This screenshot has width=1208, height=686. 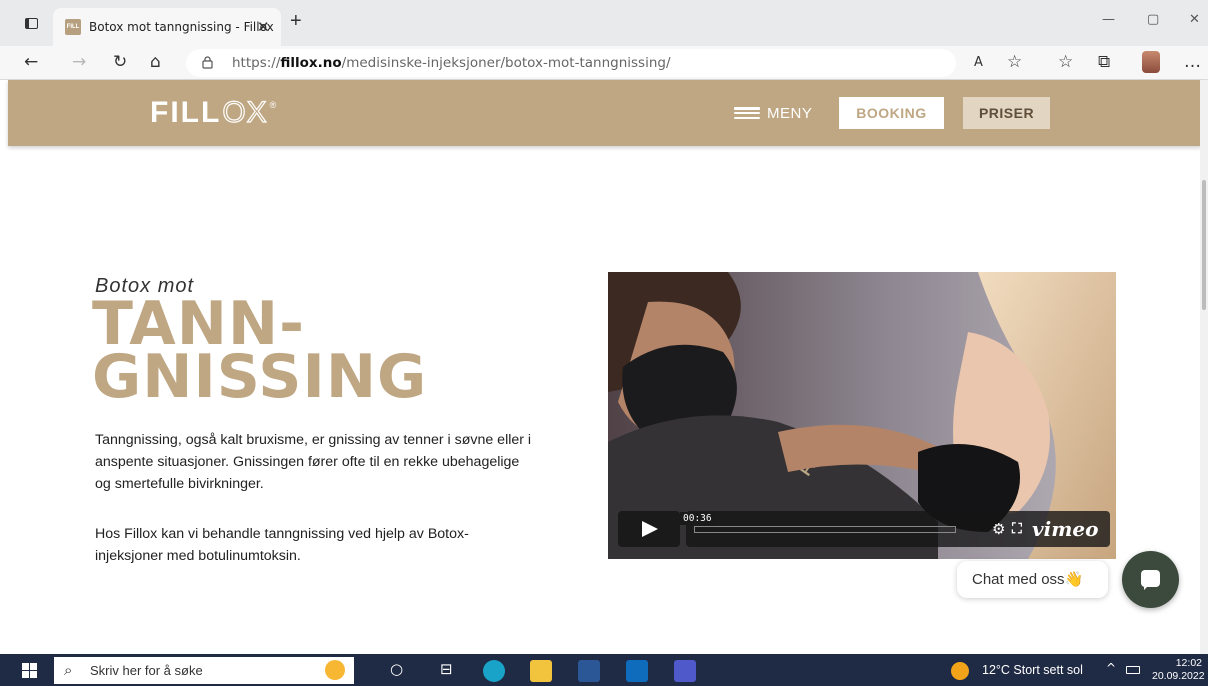 What do you see at coordinates (1006, 113) in the screenshot?
I see `priser-button: PRISER` at bounding box center [1006, 113].